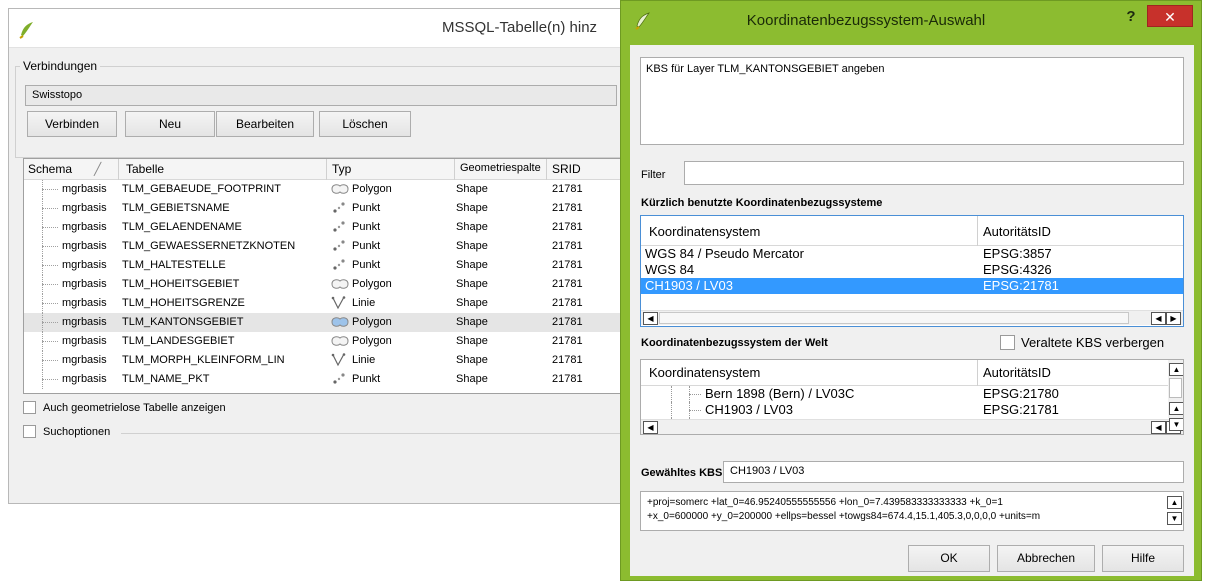 The width and height of the screenshot is (1206, 581). Describe the element at coordinates (265, 124) in the screenshot. I see `edit-connection-button: Bearbeiten` at that location.